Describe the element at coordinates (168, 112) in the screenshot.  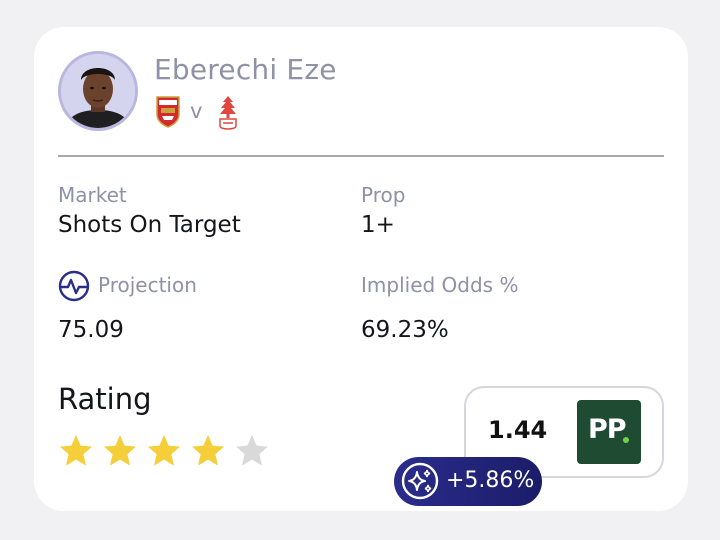
I see `home-team-crest-icon` at that location.